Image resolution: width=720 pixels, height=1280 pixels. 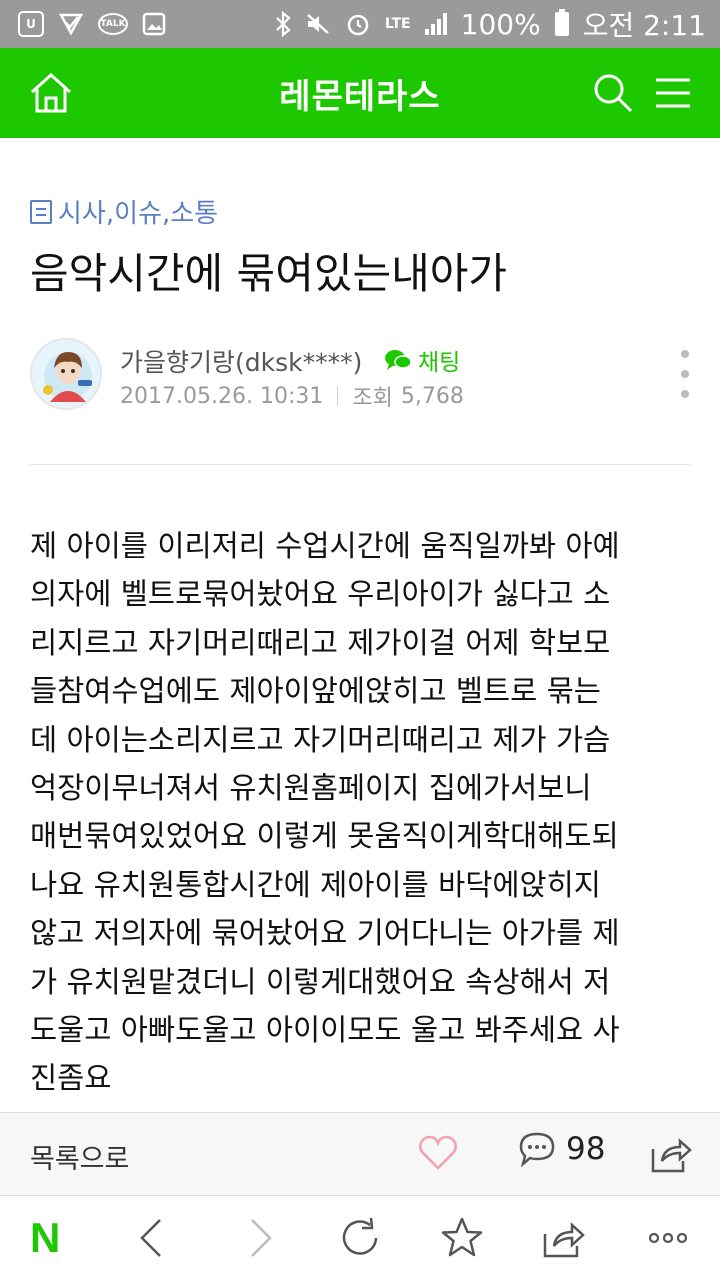 What do you see at coordinates (92, 24) in the screenshot?
I see `notification-icons: U TALK` at bounding box center [92, 24].